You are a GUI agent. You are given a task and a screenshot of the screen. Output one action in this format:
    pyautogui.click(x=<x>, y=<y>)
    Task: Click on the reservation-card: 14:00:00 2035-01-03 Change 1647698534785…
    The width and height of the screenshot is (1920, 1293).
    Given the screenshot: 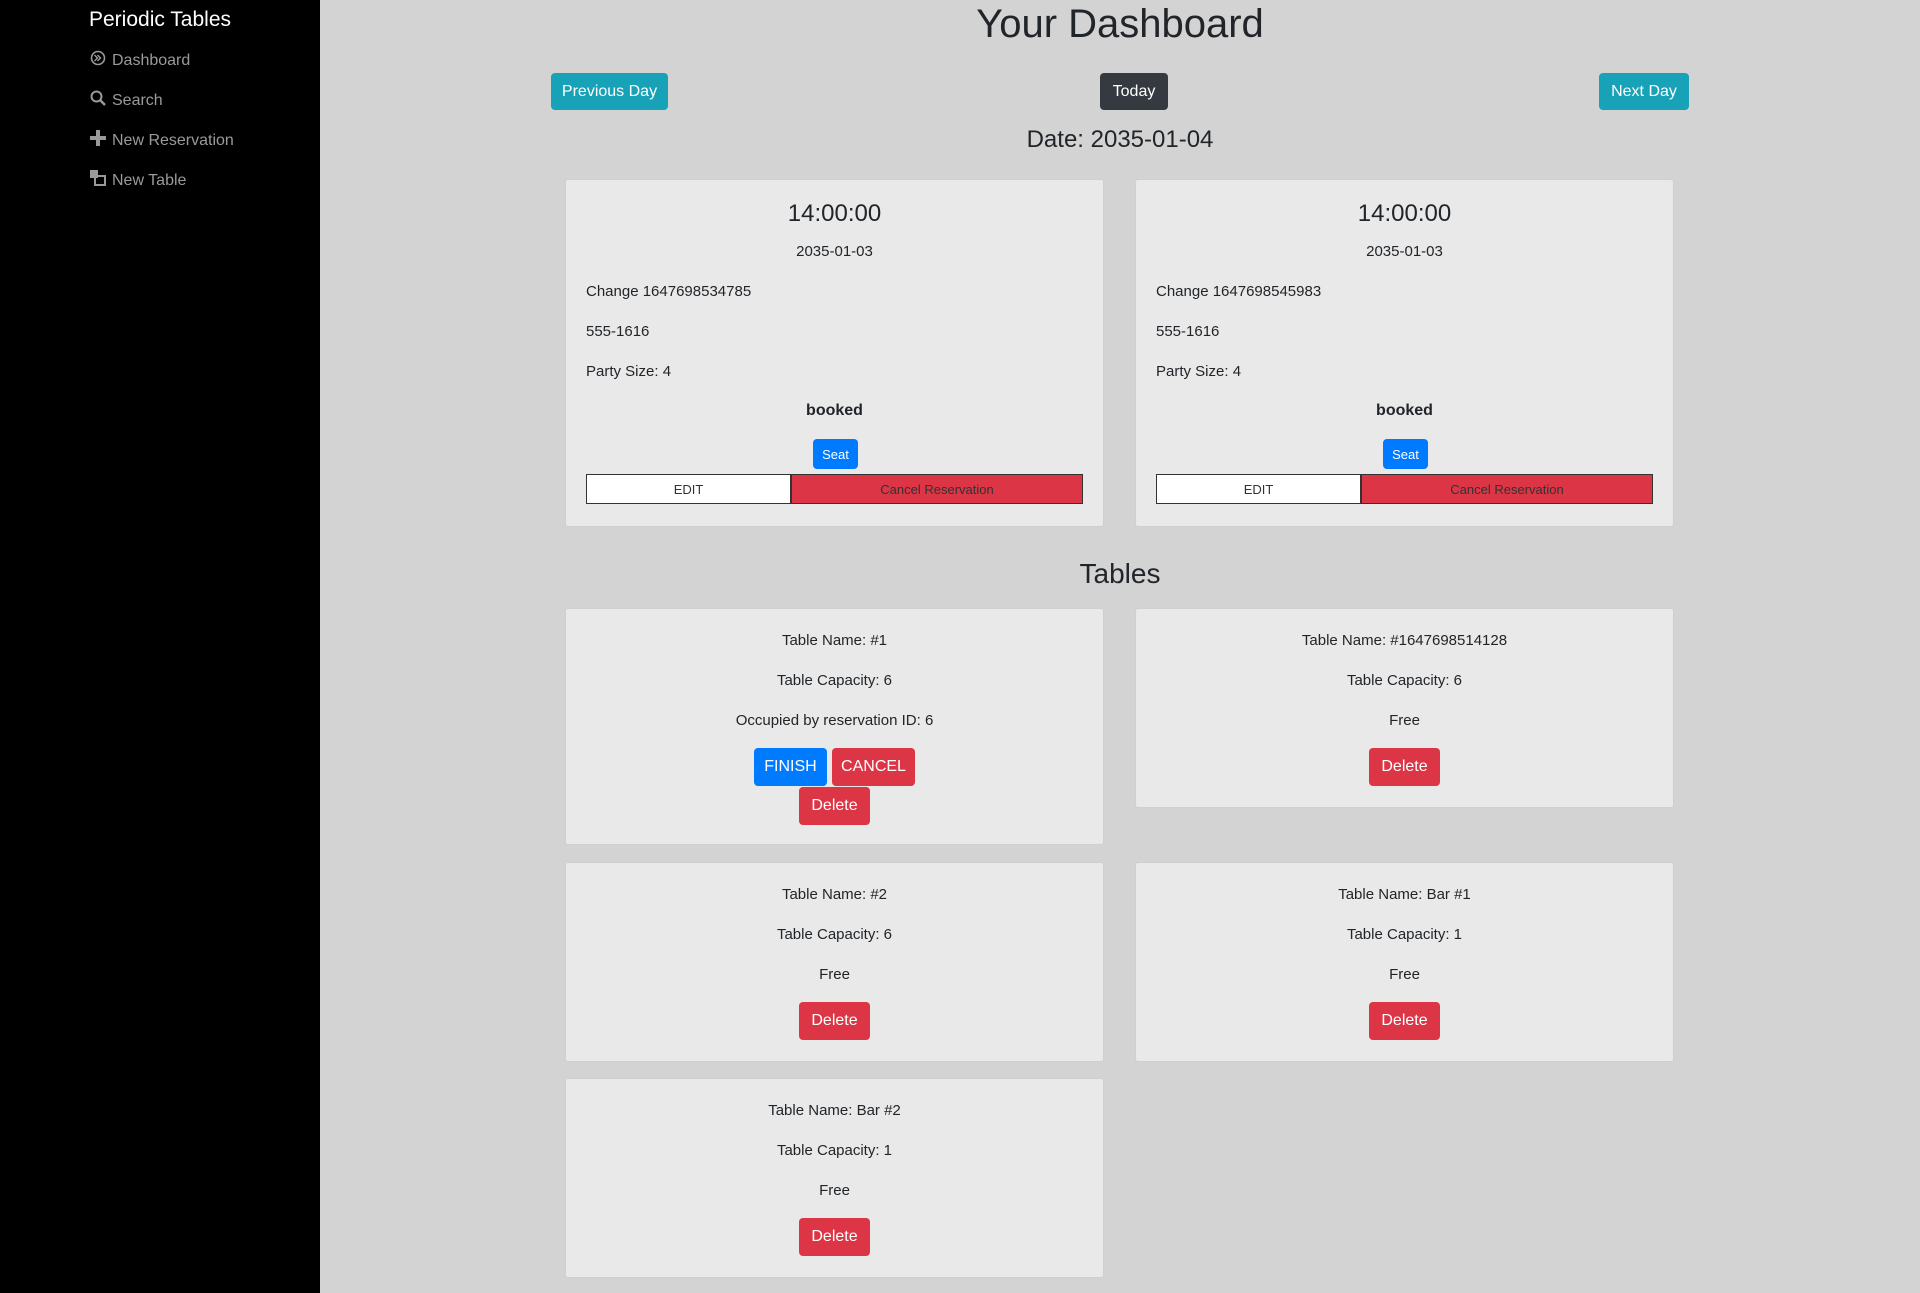 What is the action you would take?
    pyautogui.click(x=834, y=353)
    